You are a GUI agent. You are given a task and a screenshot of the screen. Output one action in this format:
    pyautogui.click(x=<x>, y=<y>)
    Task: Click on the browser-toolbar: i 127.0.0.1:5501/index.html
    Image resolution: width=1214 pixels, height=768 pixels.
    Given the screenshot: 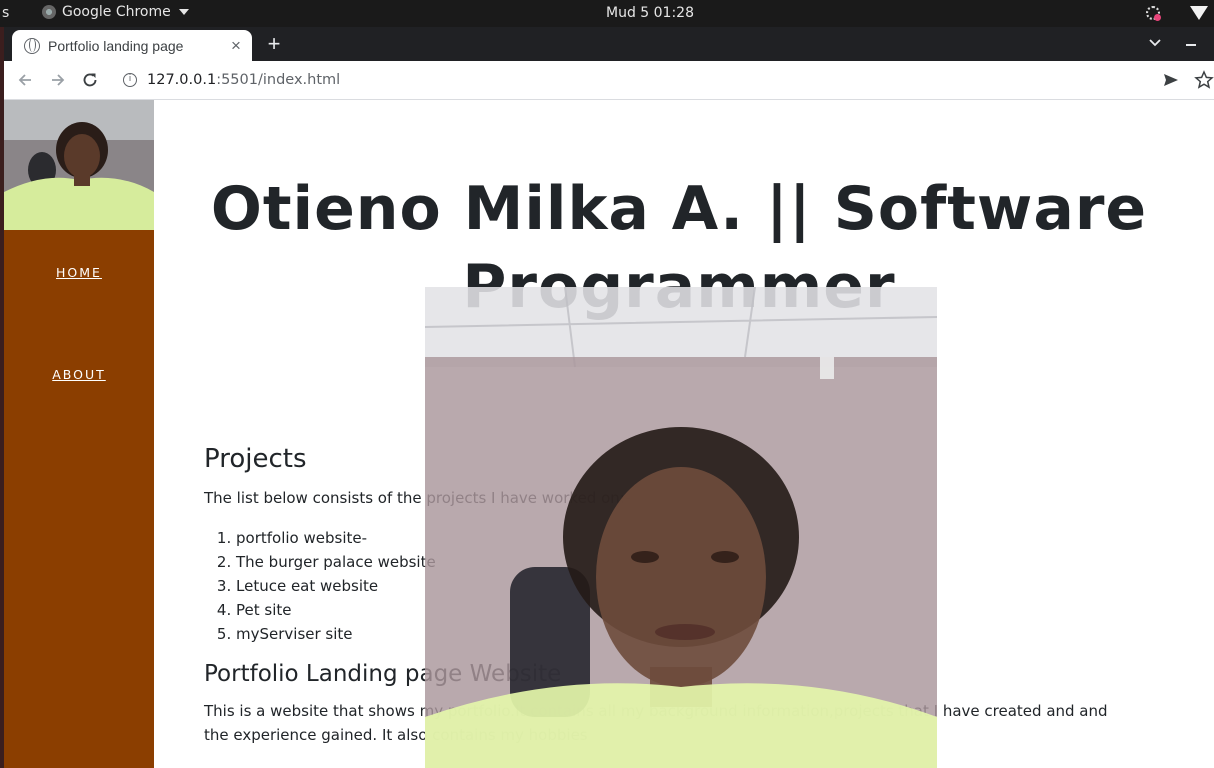 What is the action you would take?
    pyautogui.click(x=609, y=80)
    